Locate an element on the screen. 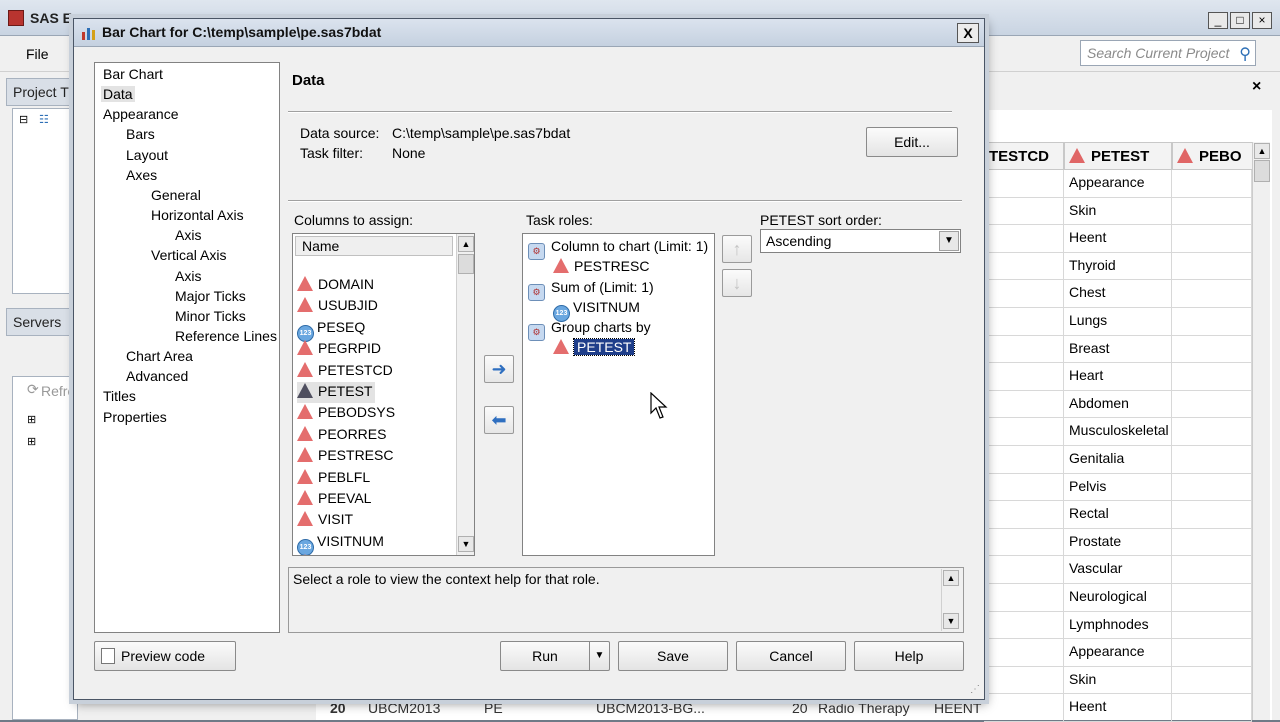 Image resolution: width=1280 pixels, height=722 pixels. dialog-close-button: X is located at coordinates (968, 33).